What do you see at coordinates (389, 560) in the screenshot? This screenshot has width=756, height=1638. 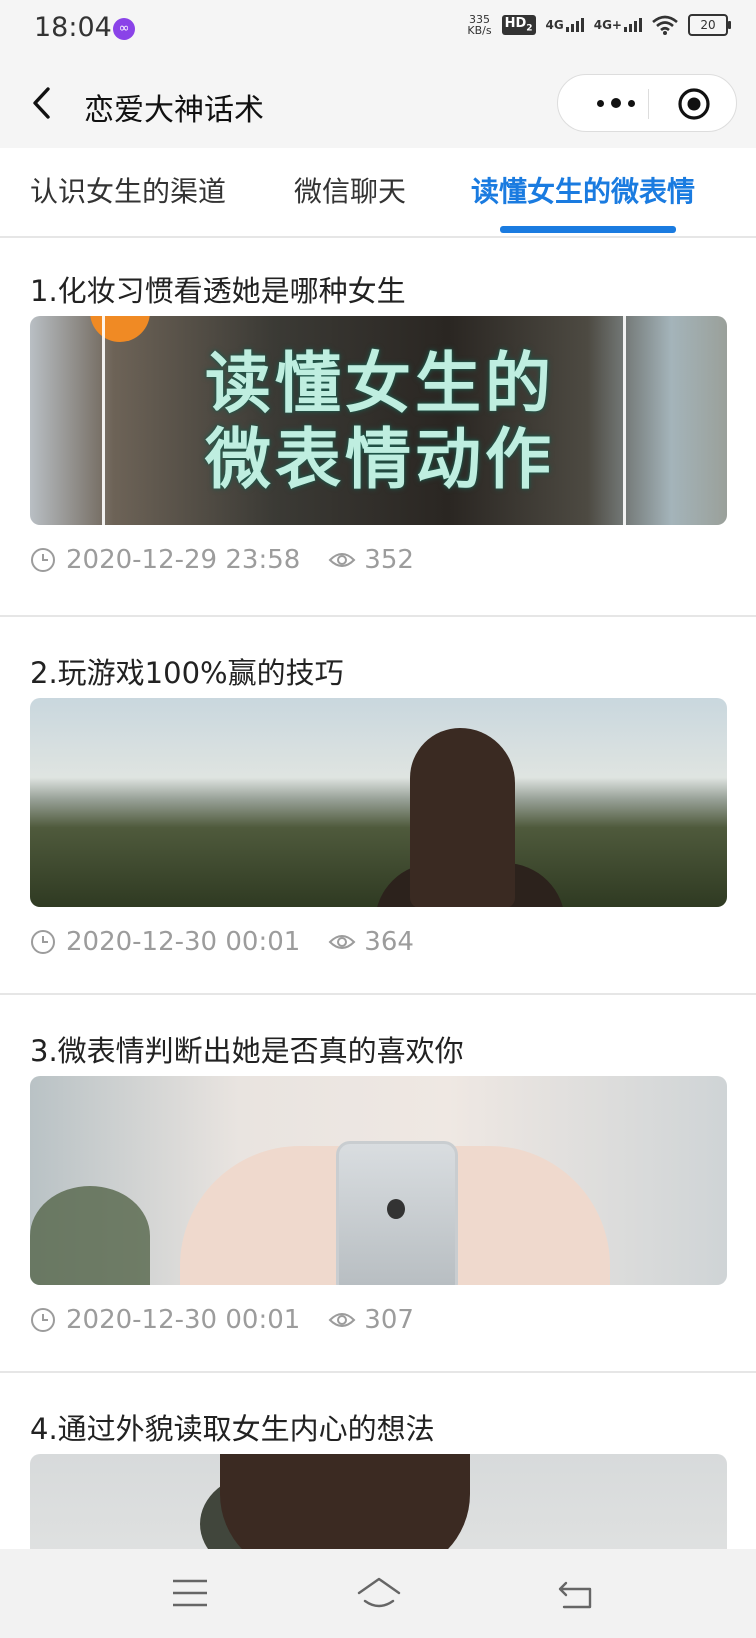 I see `view-count-value: 352` at bounding box center [389, 560].